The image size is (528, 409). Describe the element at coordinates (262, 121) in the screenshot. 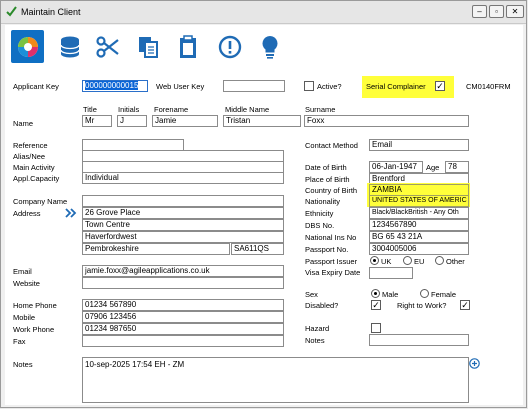

I see `middle-name-field: Tristan` at that location.